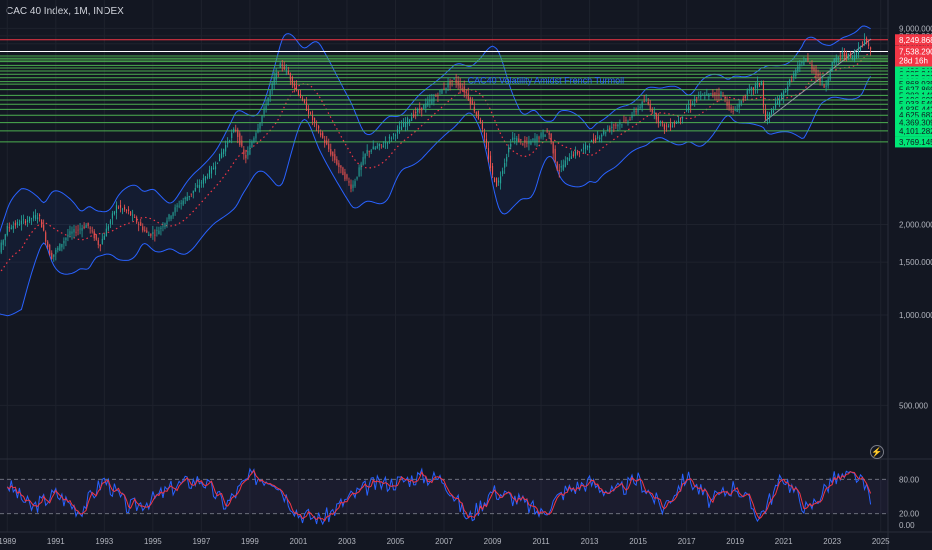  Describe the element at coordinates (493, 541) in the screenshot. I see `x-tick-label: 2009` at that location.